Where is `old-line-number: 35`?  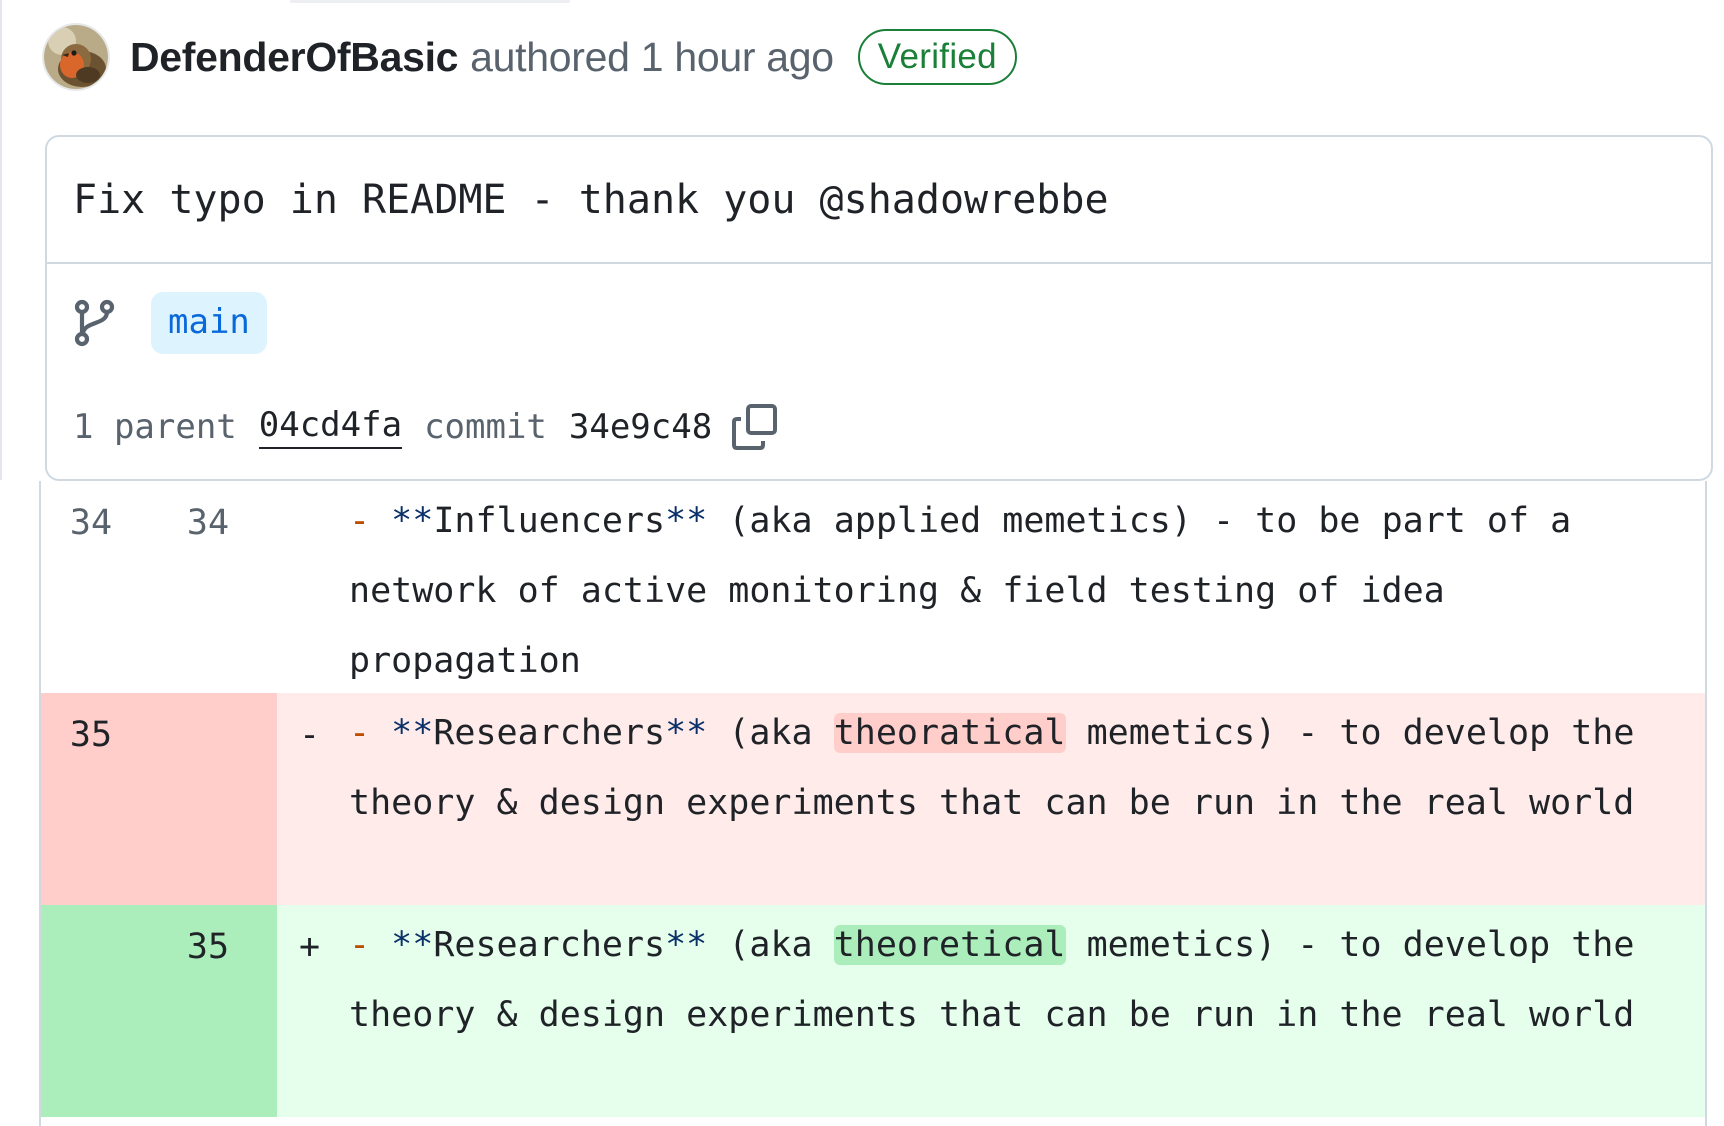 old-line-number: 35 is located at coordinates (91, 735).